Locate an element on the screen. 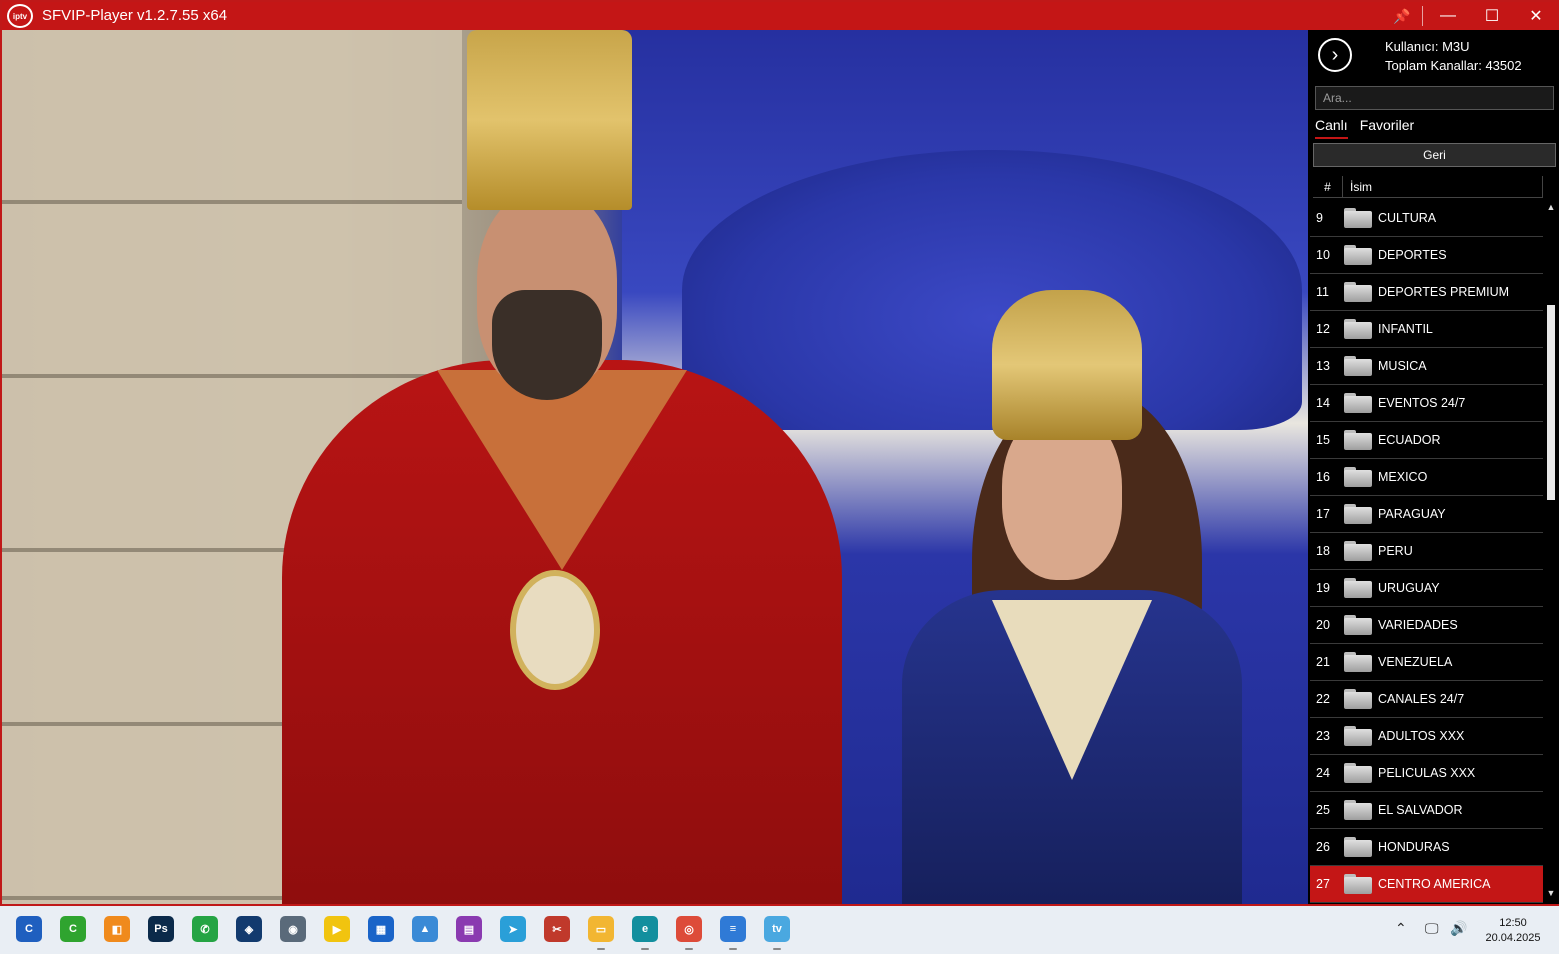  clock: 12:50 20.04.2025 is located at coordinates (1513, 931).